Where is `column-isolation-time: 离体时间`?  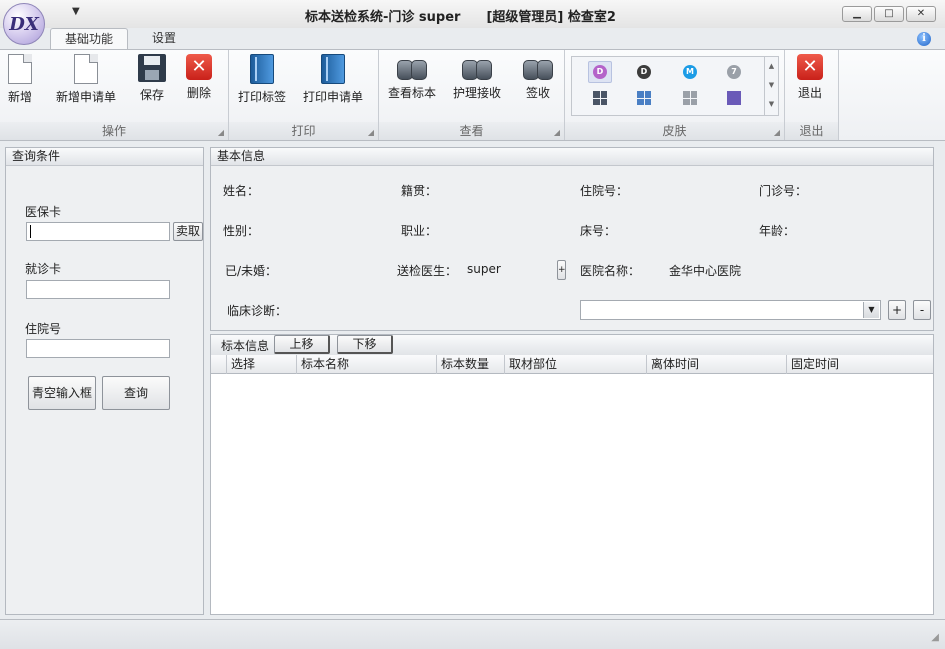
column-isolation-time: 离体时间 is located at coordinates (717, 364).